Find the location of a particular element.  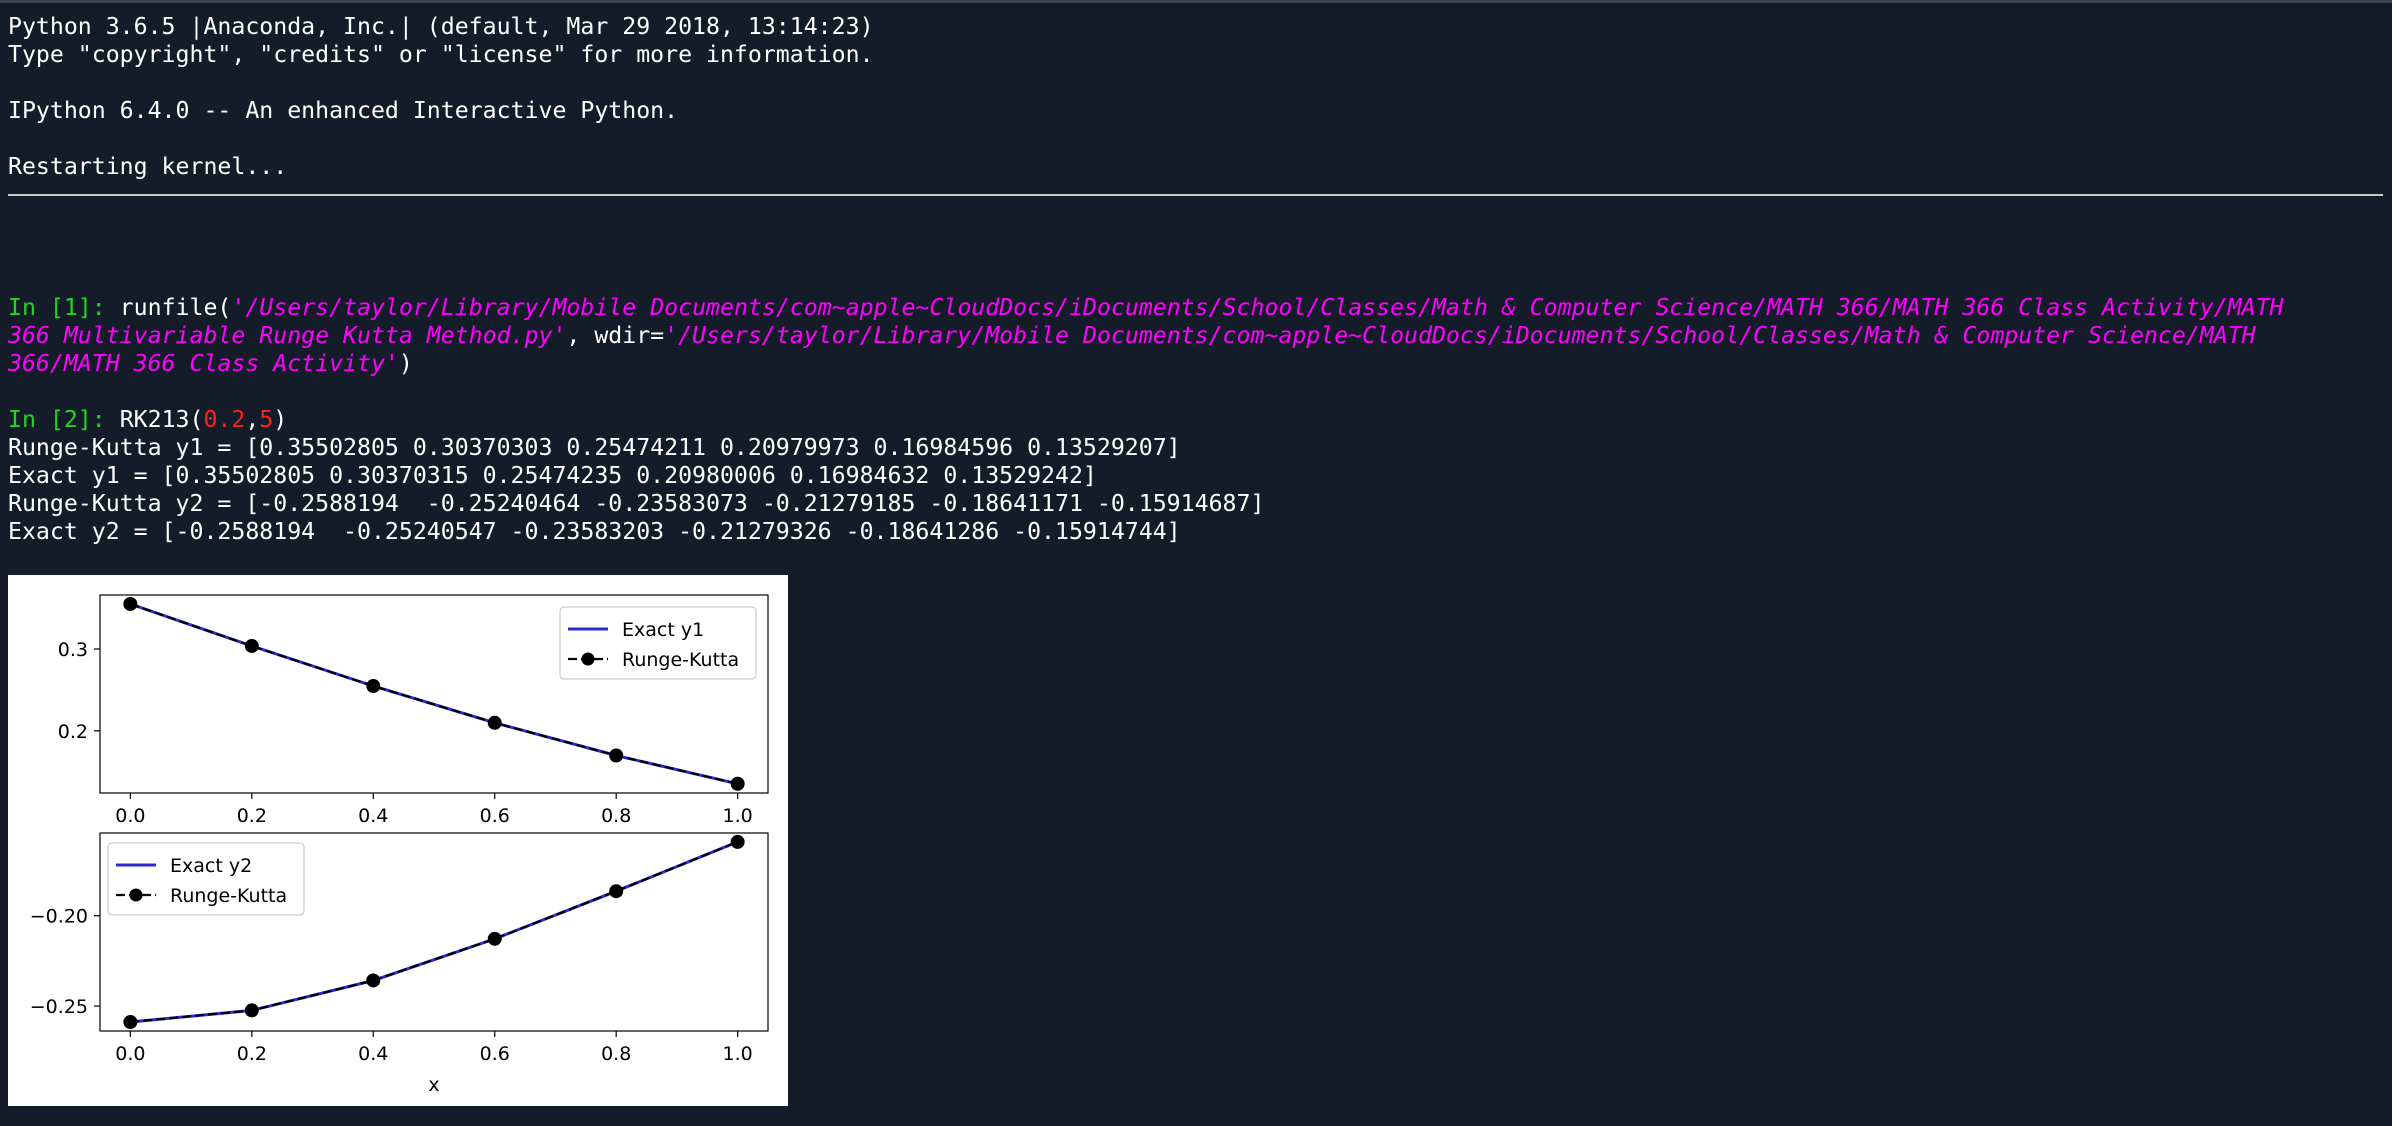

code-keyword-arg: , wdir= is located at coordinates (615, 335).